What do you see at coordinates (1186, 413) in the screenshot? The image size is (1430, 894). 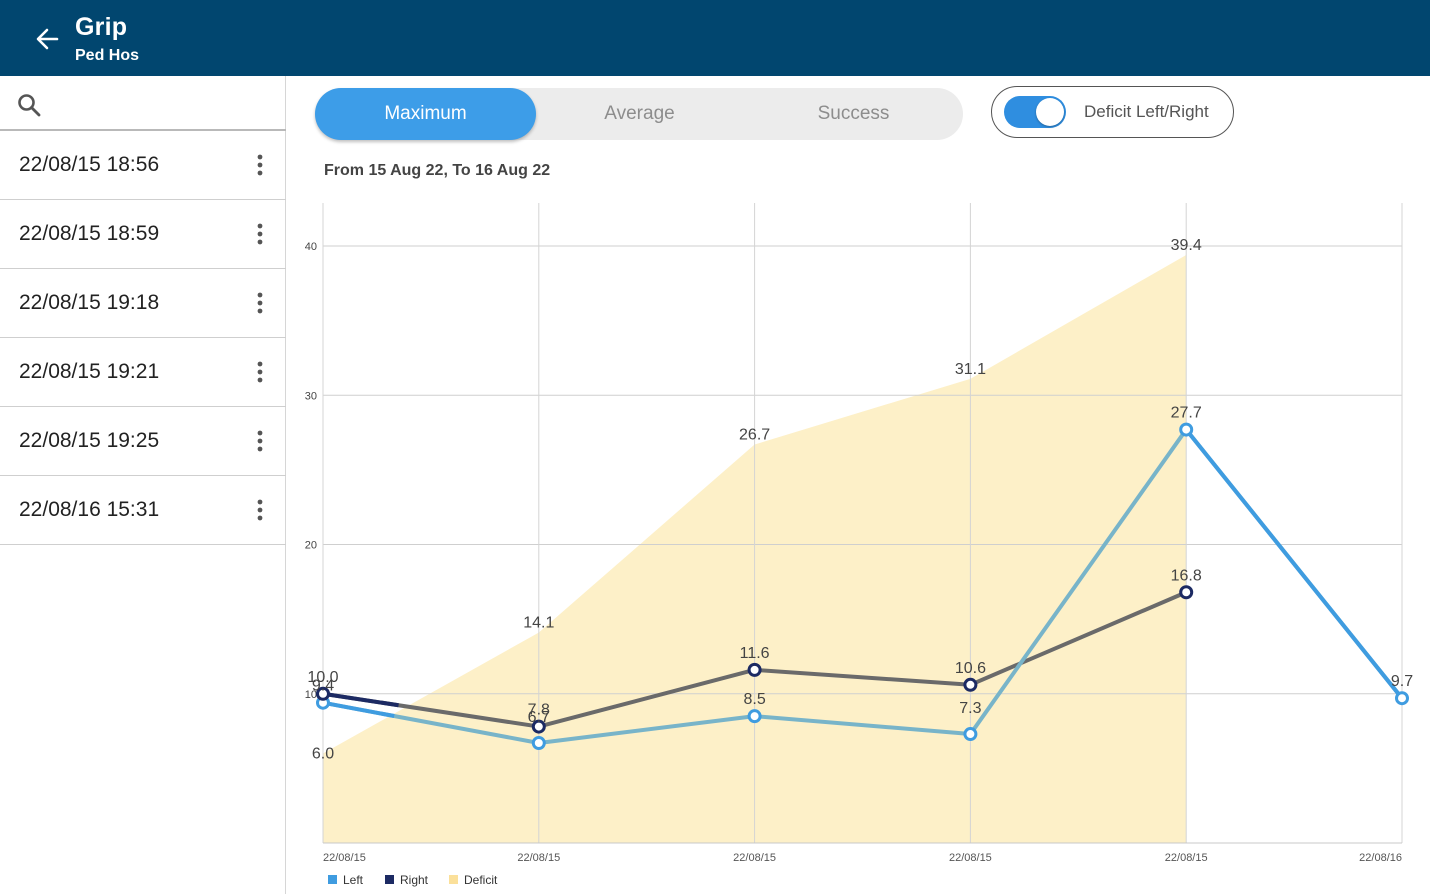 I see `left-data-label: 27.7` at bounding box center [1186, 413].